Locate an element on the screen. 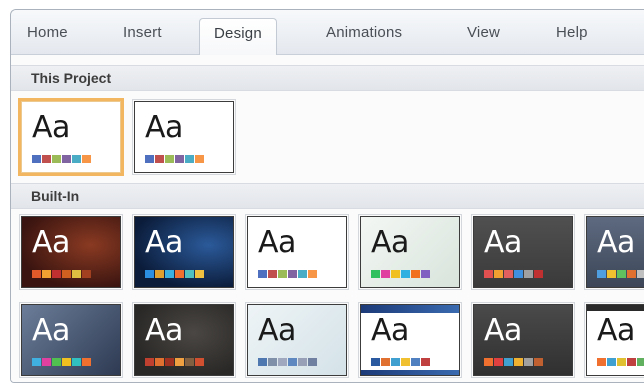 The width and height of the screenshot is (644, 387). theme-thumb-builtin-11: Aa is located at coordinates (523, 340).